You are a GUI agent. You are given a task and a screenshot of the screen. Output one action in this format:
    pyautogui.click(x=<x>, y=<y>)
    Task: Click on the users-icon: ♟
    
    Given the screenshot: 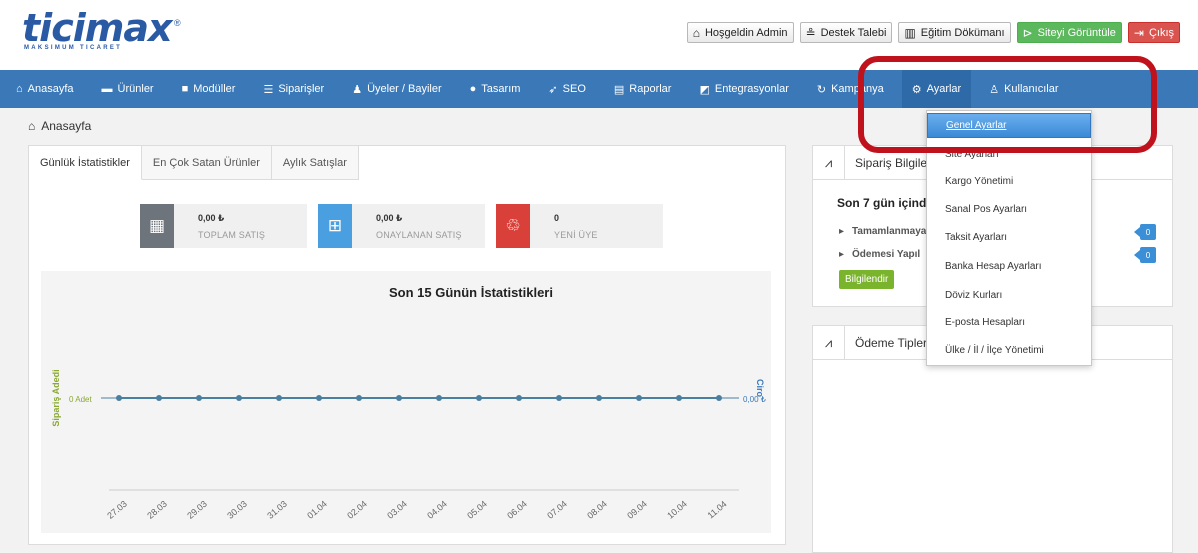 What is the action you would take?
    pyautogui.click(x=357, y=89)
    